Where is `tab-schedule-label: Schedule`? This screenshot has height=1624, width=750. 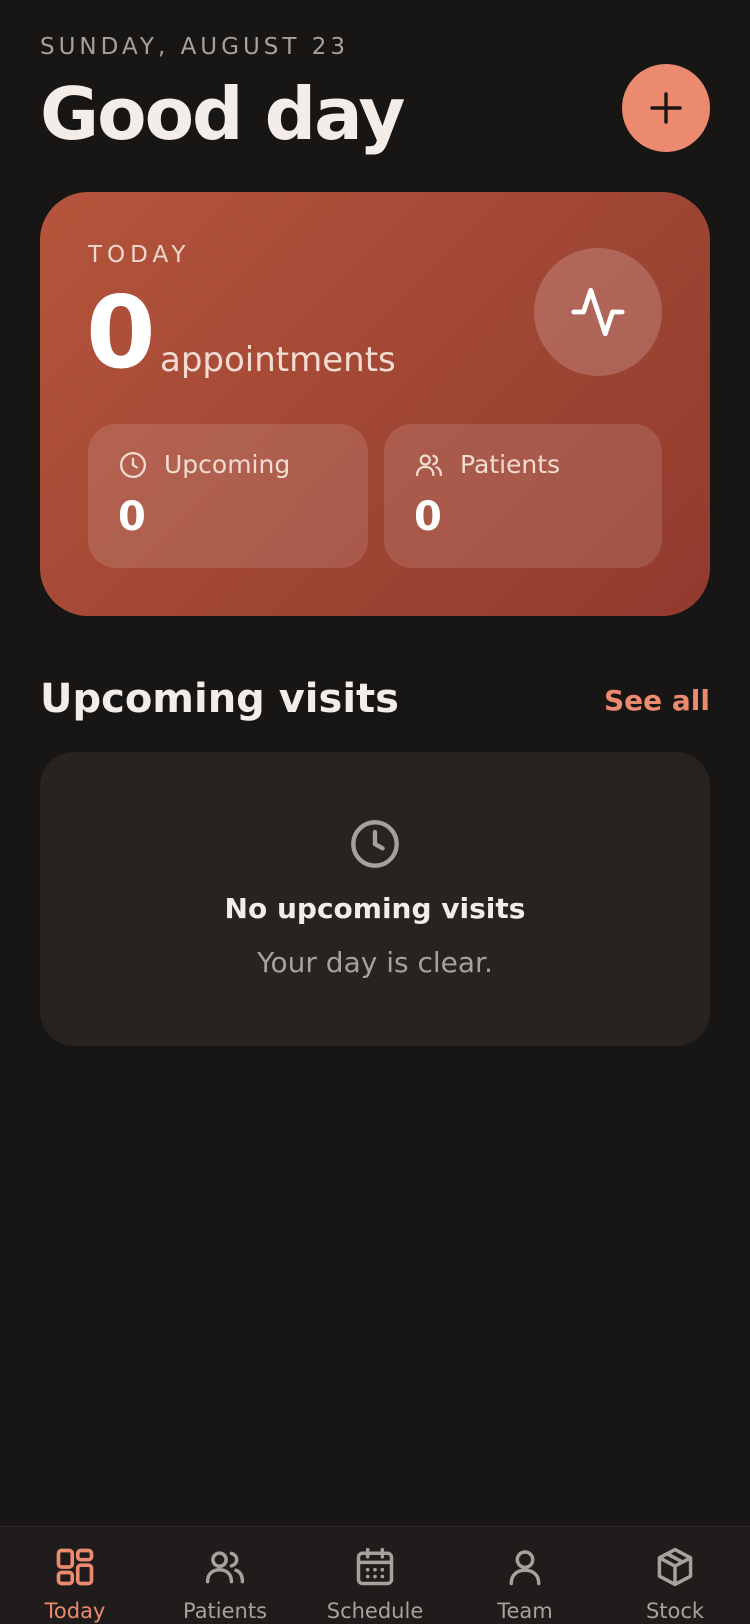
tab-schedule-label: Schedule is located at coordinates (375, 1611).